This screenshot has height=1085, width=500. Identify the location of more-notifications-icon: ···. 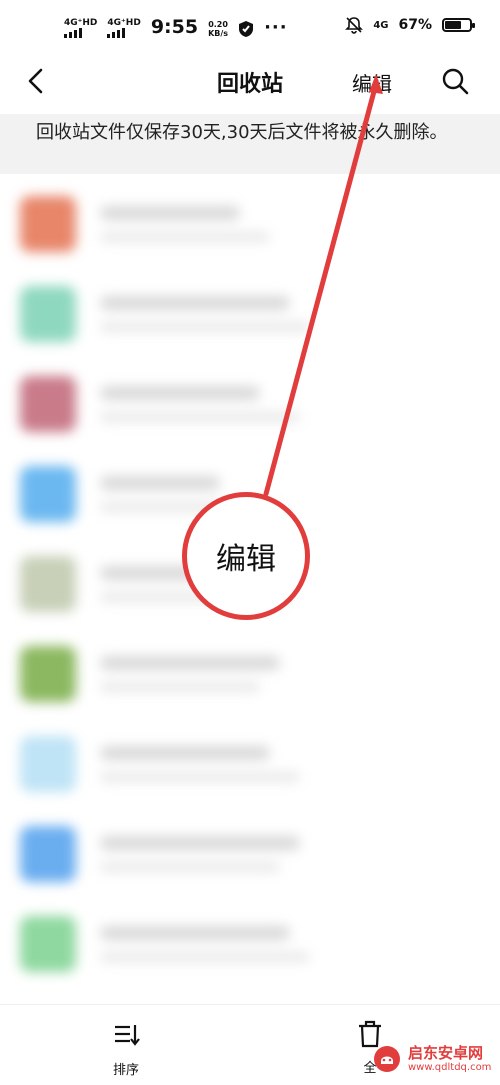
(276, 27).